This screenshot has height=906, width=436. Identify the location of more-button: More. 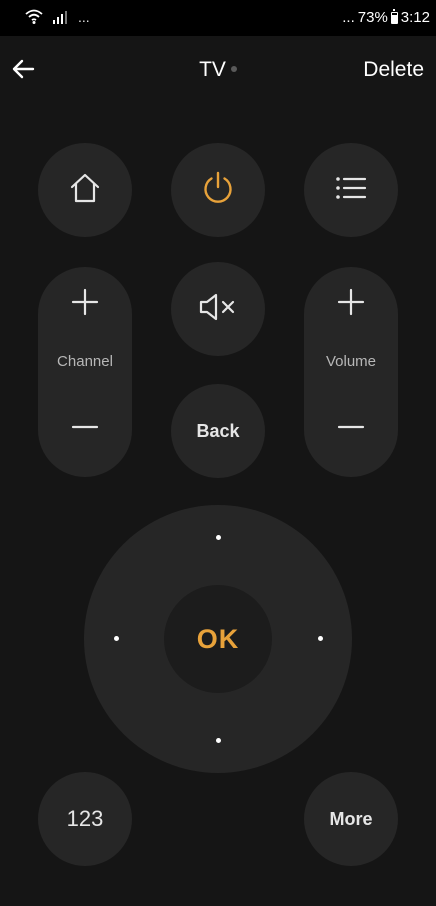
(351, 819).